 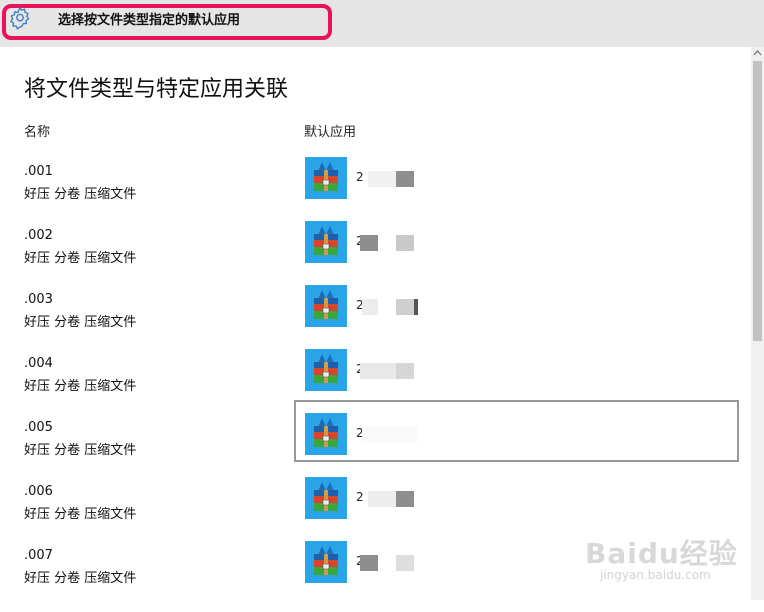 I want to click on gear-icon, so click(x=20, y=18).